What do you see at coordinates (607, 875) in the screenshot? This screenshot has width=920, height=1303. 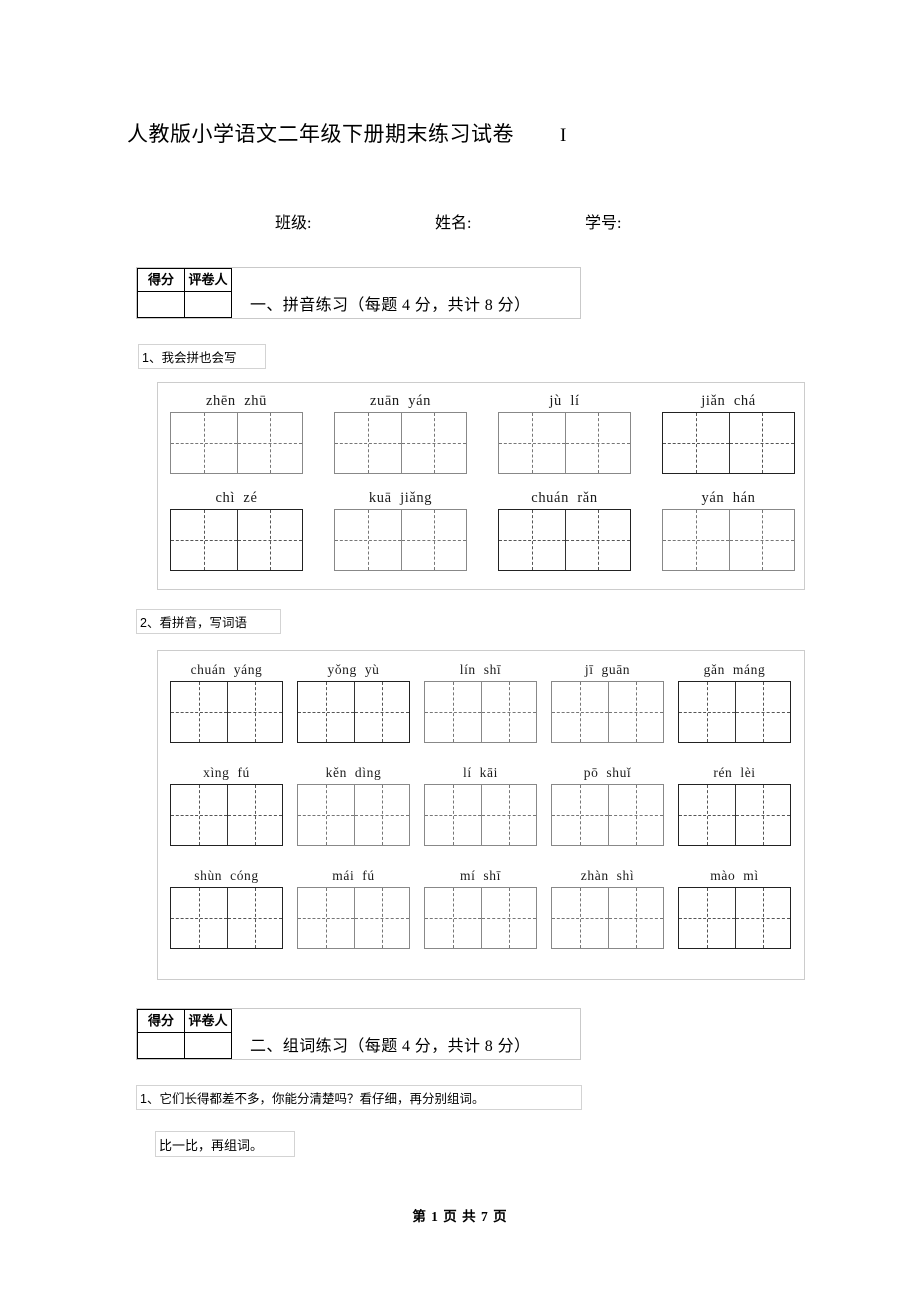 I see `pinyin-label: zhàn shì` at bounding box center [607, 875].